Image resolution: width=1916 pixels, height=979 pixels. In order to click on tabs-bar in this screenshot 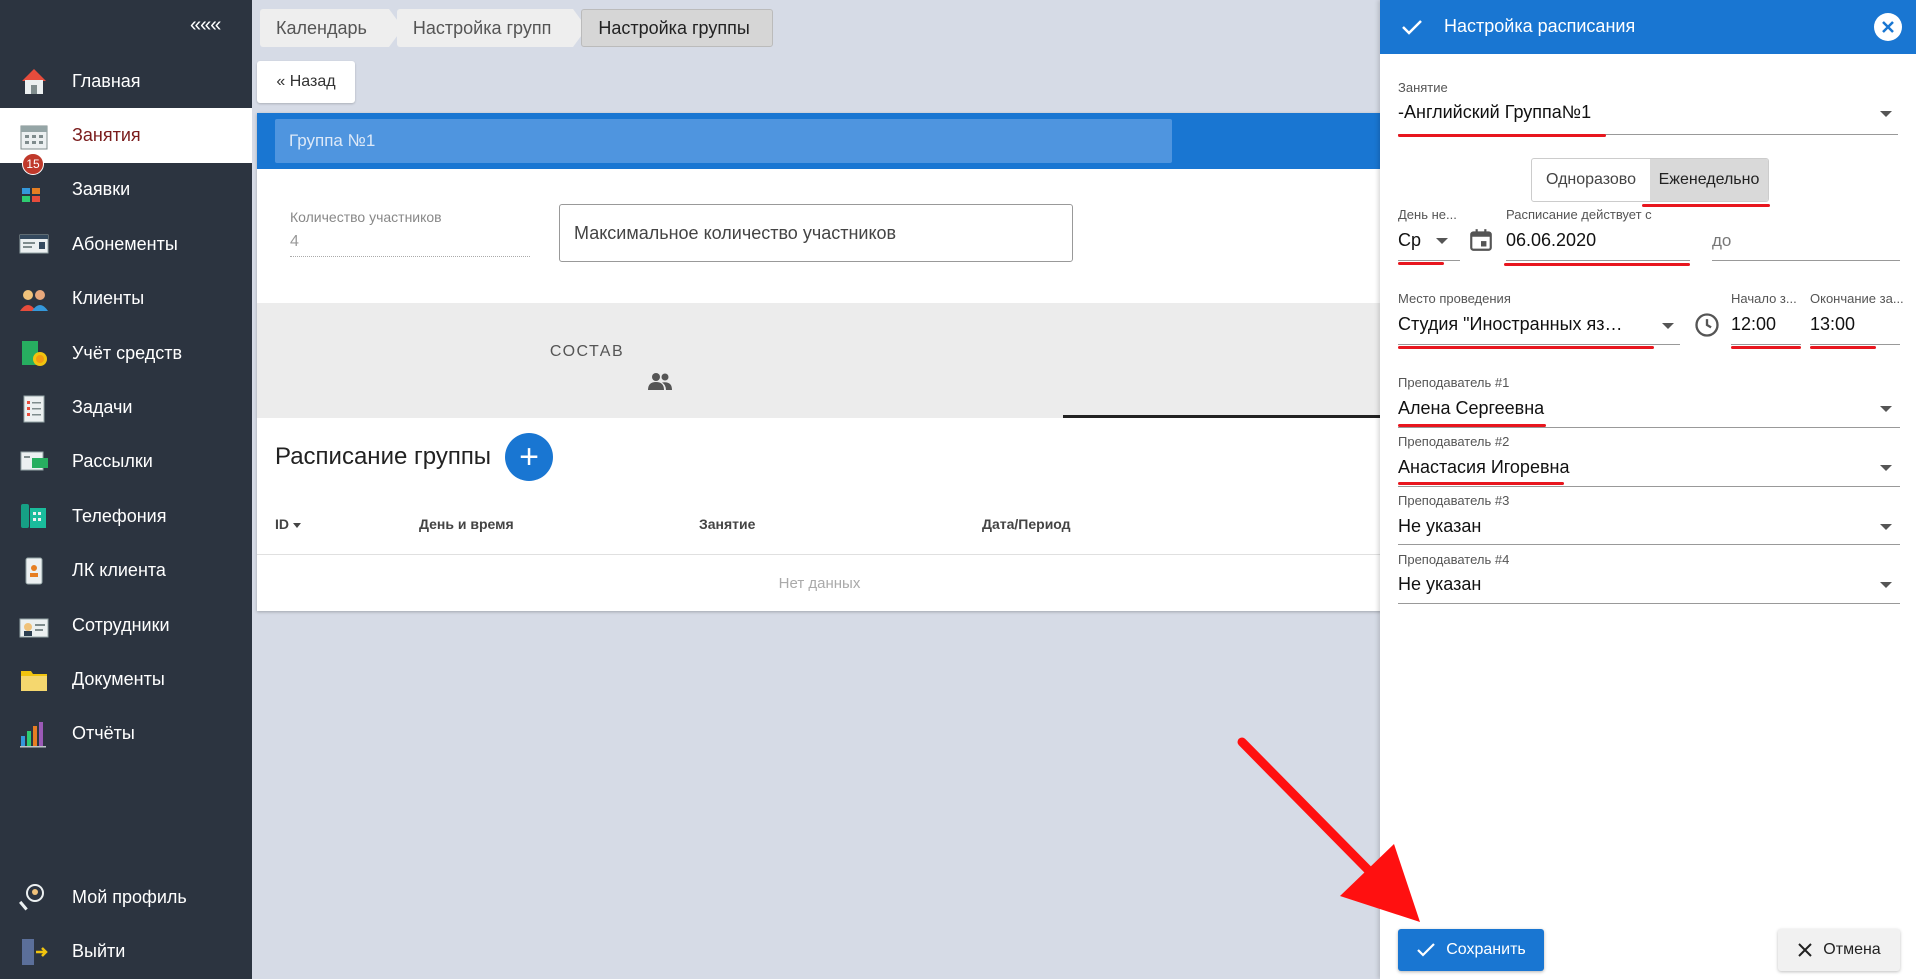, I will do `click(819, 360)`.